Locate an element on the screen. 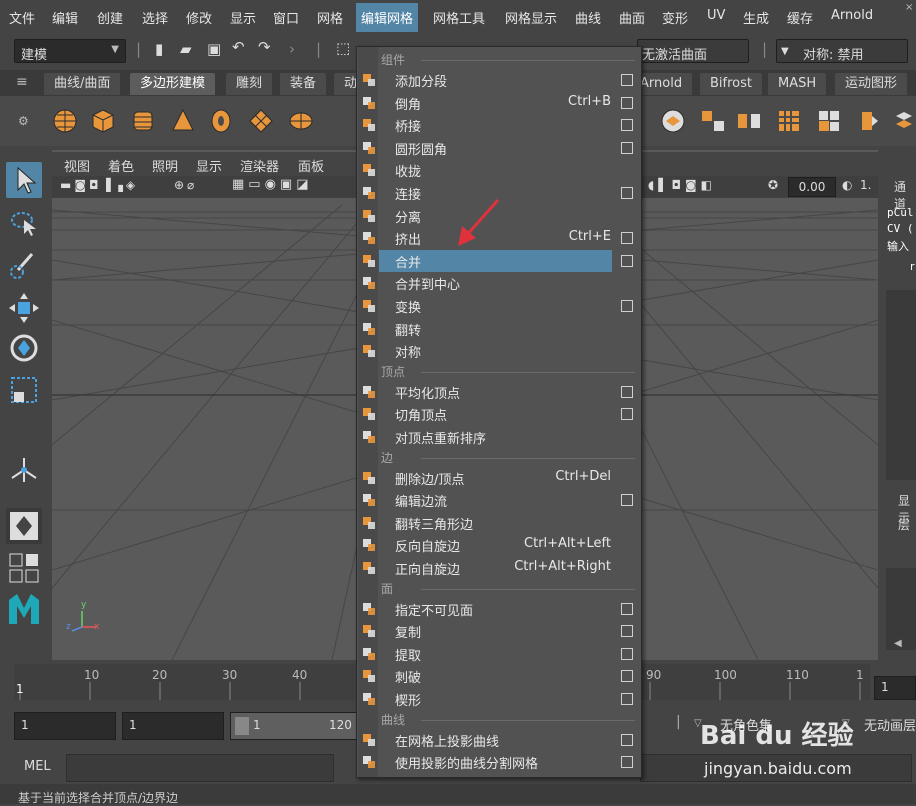  menu-window: 窗口 is located at coordinates (286, 17).